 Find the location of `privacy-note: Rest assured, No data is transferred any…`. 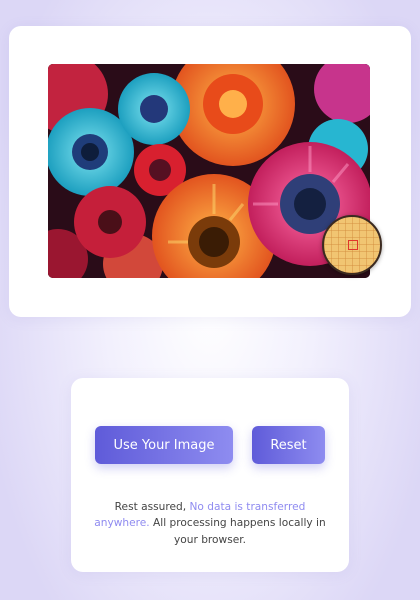

privacy-note: Rest assured, No data is transferred any… is located at coordinates (210, 524).